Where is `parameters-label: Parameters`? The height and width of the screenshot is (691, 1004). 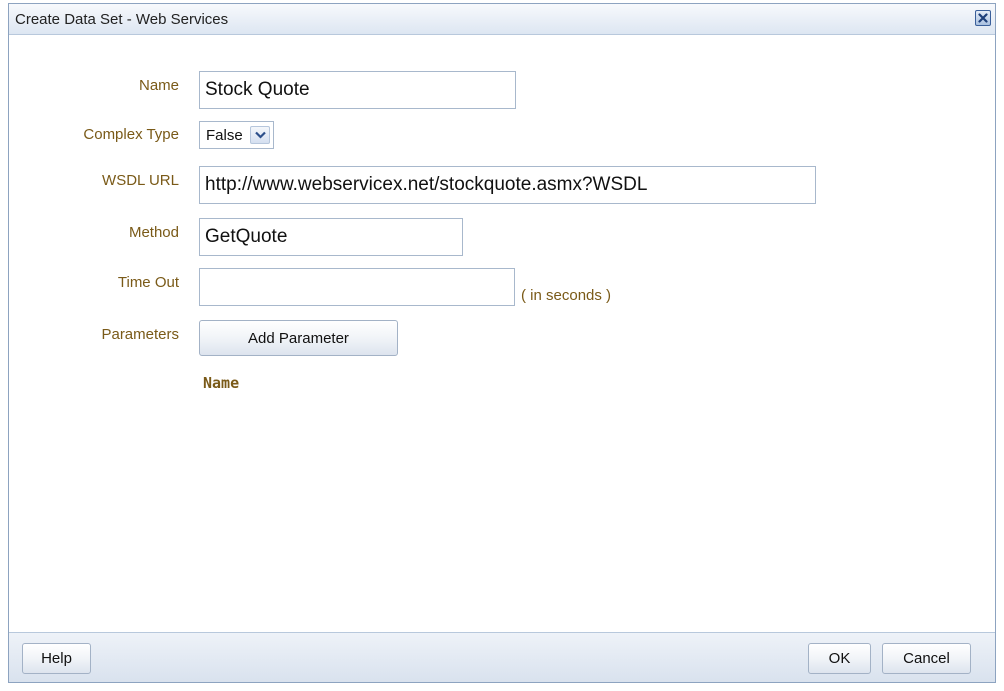
parameters-label: Parameters is located at coordinates (140, 334).